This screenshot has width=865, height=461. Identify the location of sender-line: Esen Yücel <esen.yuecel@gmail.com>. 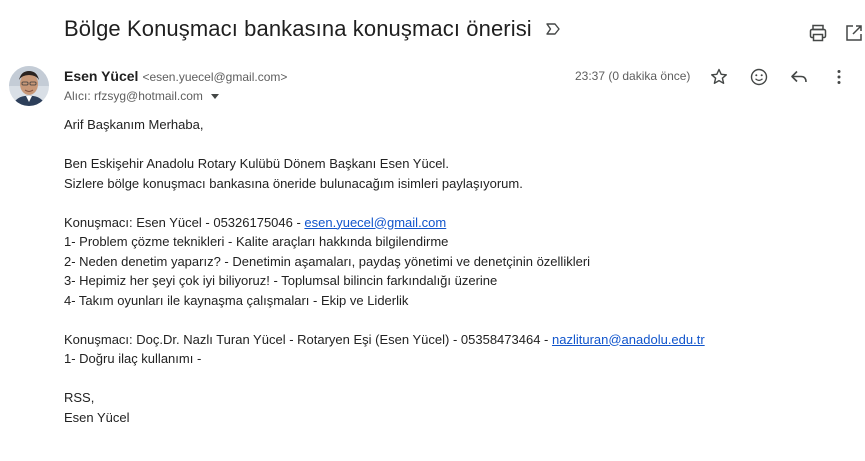
(175, 76).